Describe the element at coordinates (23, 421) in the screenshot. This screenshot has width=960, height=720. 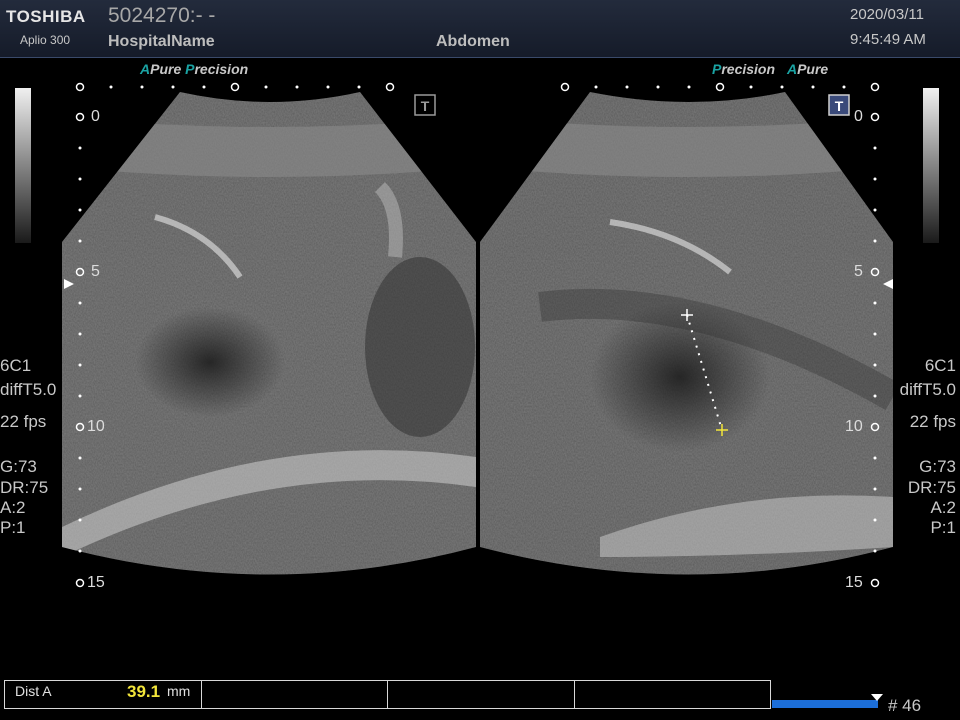
I see `left-fps: 22 fps` at that location.